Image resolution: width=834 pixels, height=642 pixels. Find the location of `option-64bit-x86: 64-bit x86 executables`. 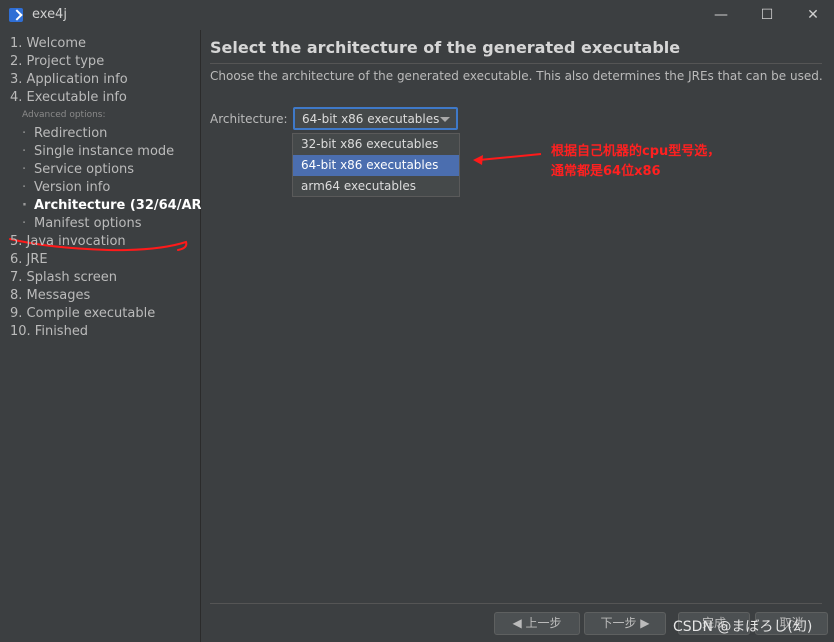

option-64bit-x86: 64-bit x86 executables is located at coordinates (376, 165).